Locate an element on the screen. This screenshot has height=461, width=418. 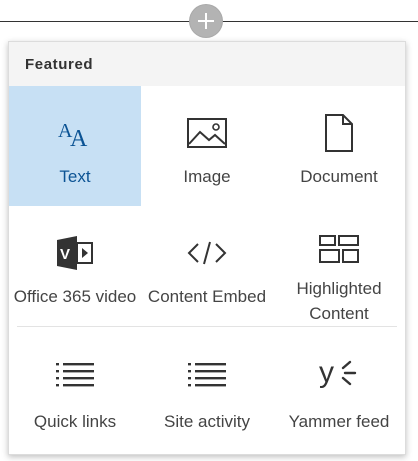
tile-office-365-video: V Office 365 video is located at coordinates (75, 266).